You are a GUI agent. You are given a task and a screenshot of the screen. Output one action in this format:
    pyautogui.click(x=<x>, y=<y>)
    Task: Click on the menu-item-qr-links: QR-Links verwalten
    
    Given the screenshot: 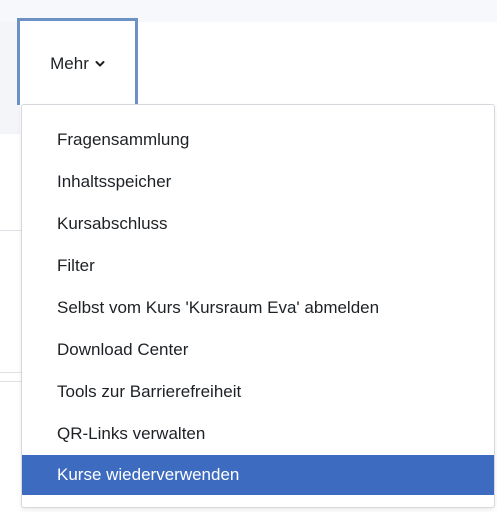 What is the action you would take?
    pyautogui.click(x=258, y=434)
    